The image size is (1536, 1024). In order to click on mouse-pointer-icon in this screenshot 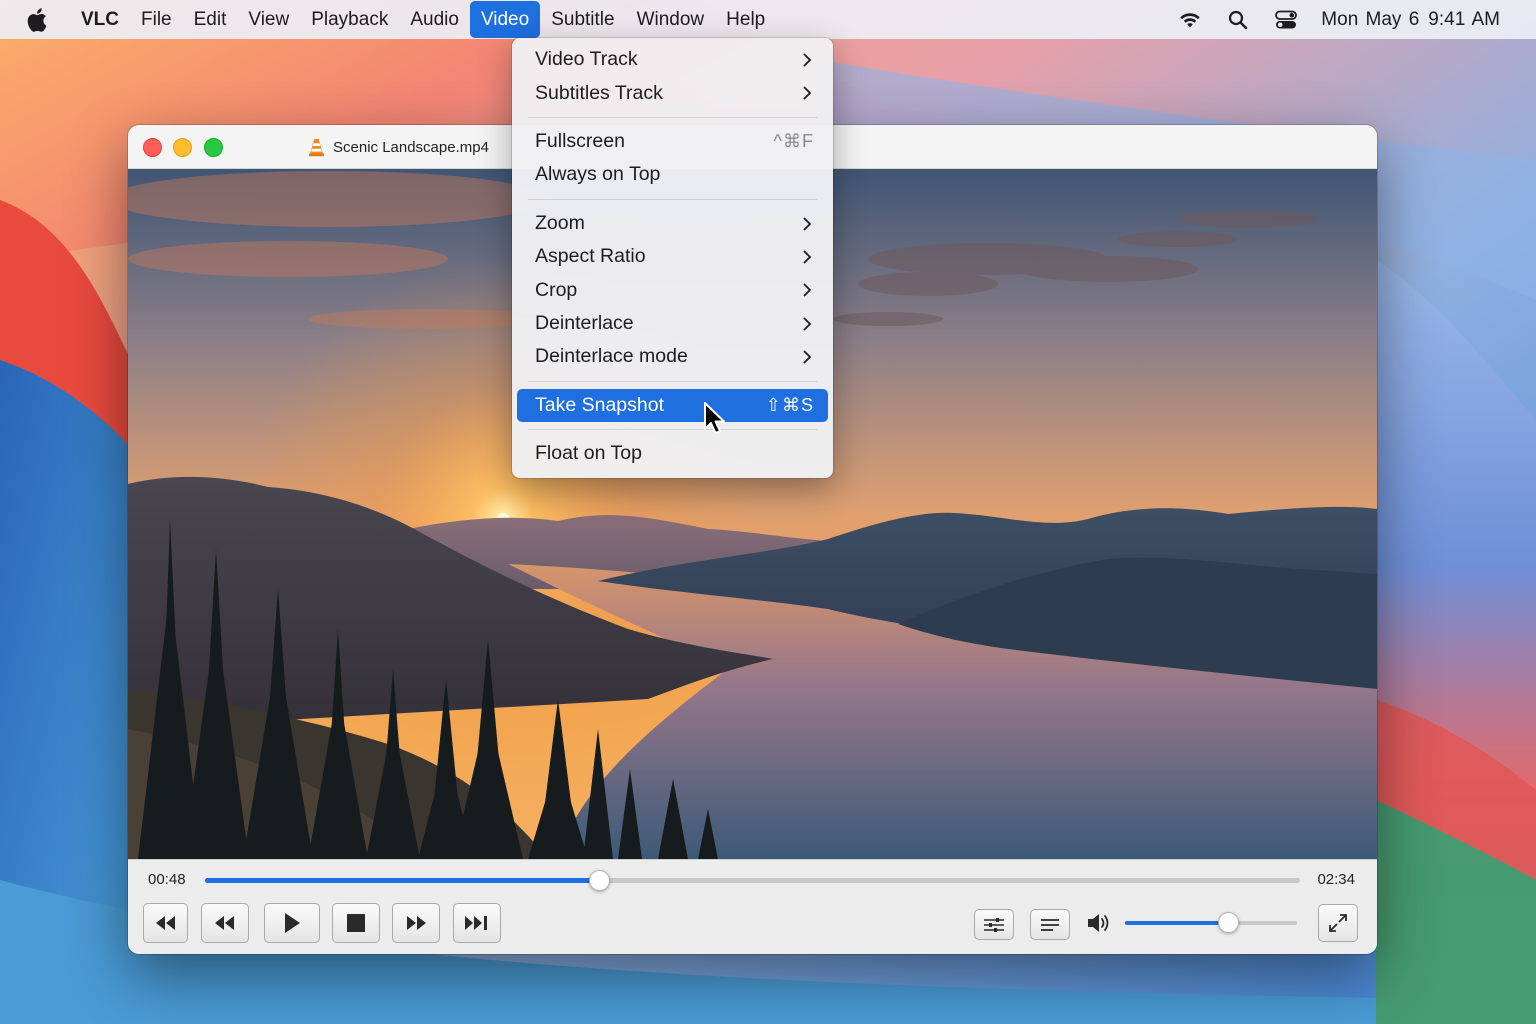, I will do `click(714, 418)`.